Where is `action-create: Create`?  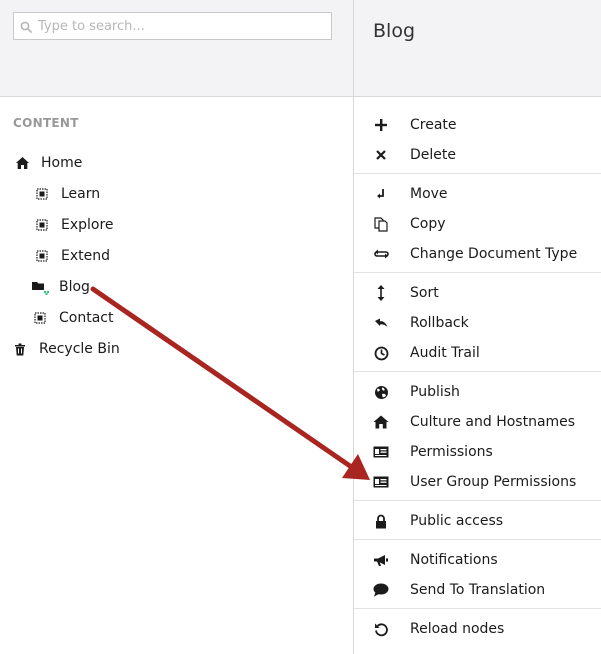 action-create: Create is located at coordinates (477, 125).